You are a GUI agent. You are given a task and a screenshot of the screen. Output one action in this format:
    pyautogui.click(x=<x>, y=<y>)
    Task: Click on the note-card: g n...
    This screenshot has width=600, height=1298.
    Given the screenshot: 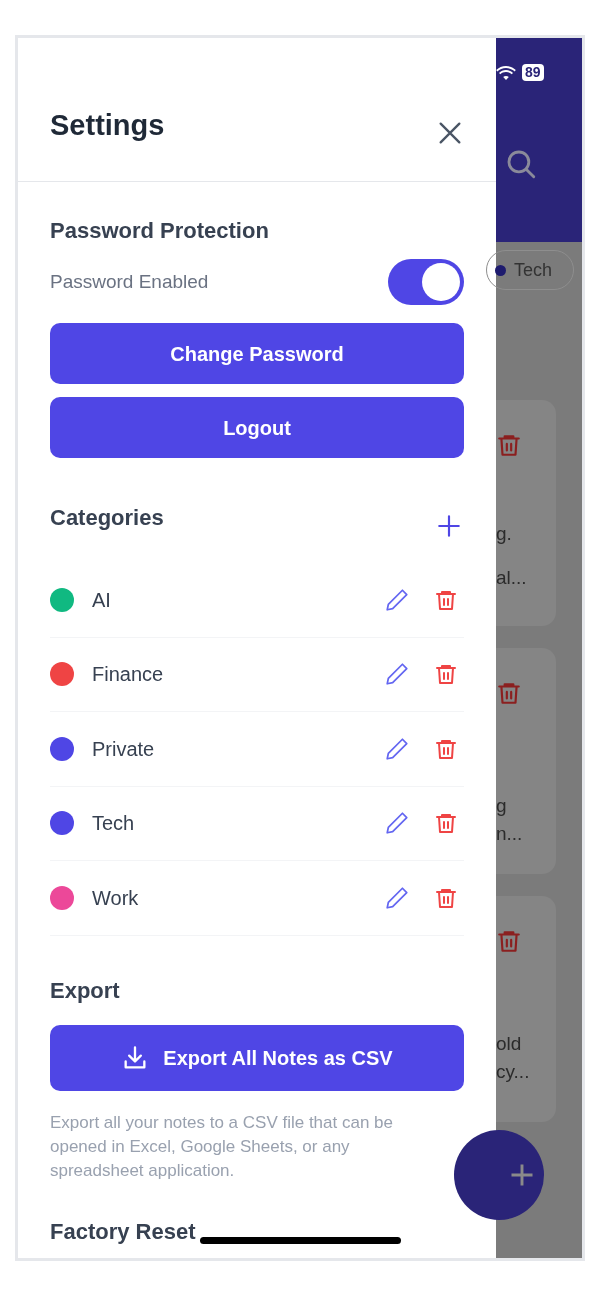 What is the action you would take?
    pyautogui.click(x=526, y=761)
    